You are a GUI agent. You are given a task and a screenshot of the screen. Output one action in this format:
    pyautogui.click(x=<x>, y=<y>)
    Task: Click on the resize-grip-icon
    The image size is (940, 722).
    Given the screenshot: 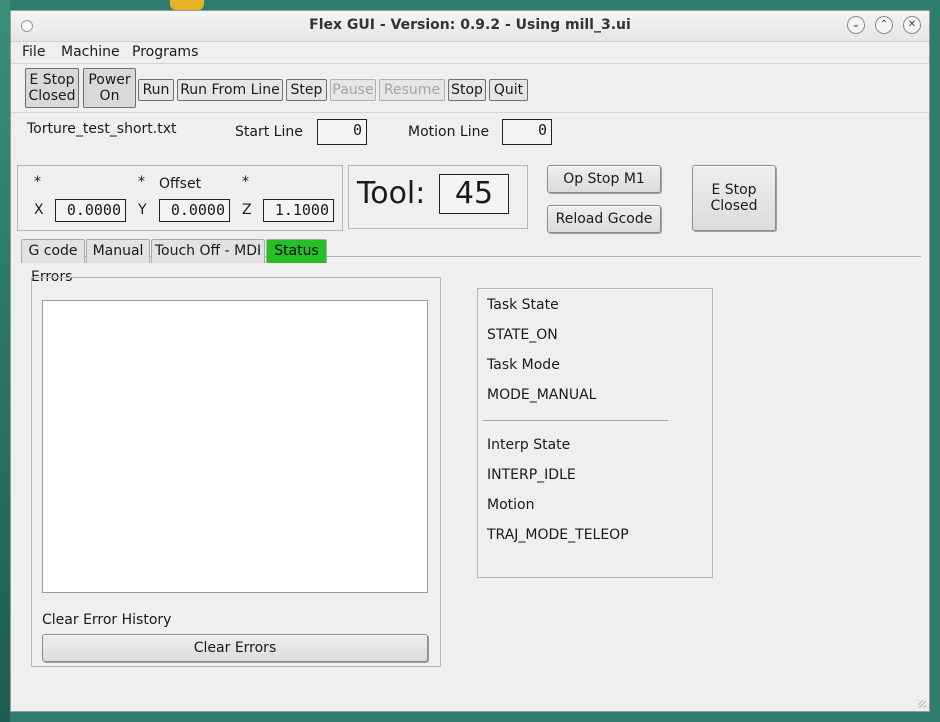 What is the action you would take?
    pyautogui.click(x=922, y=704)
    